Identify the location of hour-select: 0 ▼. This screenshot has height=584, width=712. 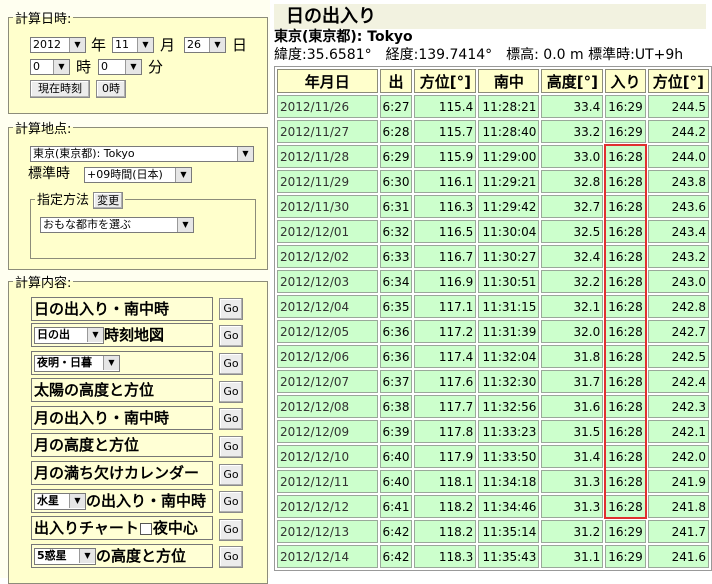
(50, 67).